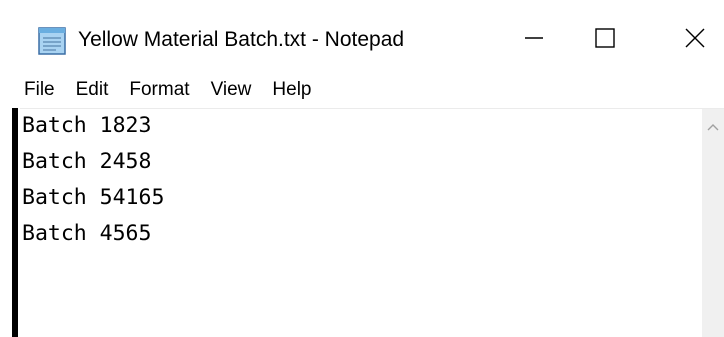 The height and width of the screenshot is (337, 724). I want to click on menu-view: View, so click(234, 90).